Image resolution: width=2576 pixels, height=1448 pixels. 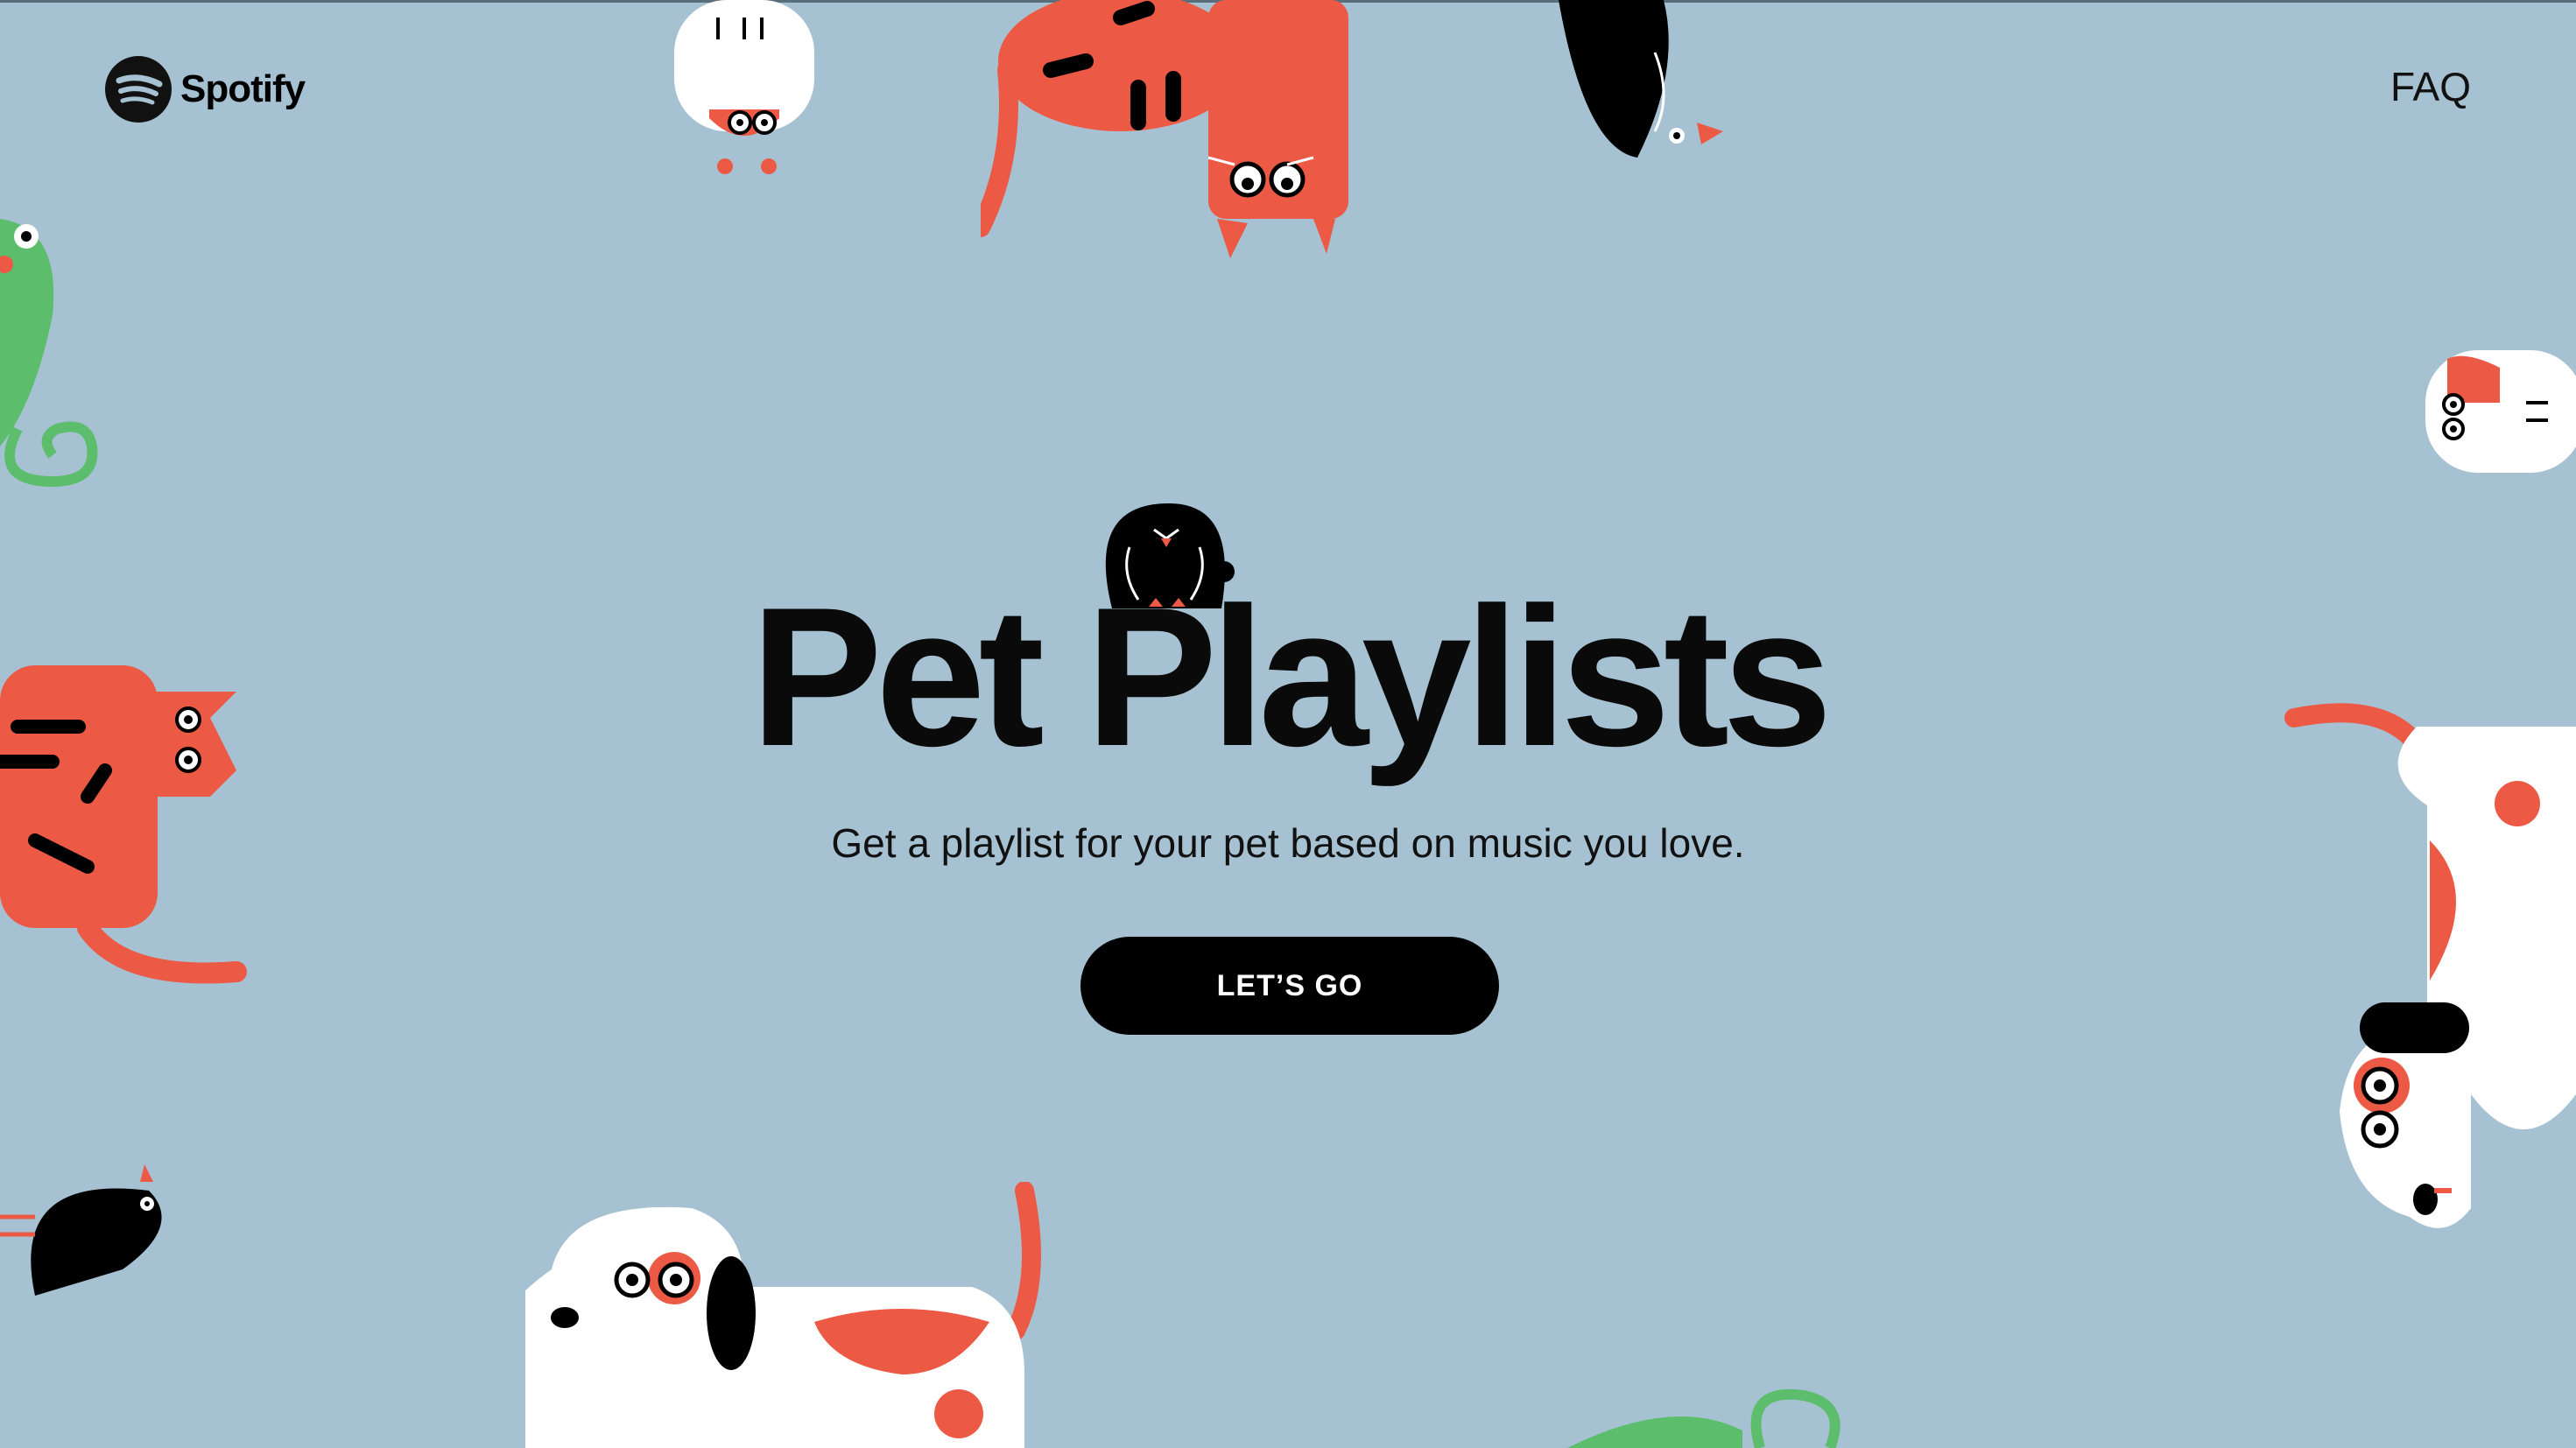 I want to click on faq-link: FAQ, so click(x=2430, y=87).